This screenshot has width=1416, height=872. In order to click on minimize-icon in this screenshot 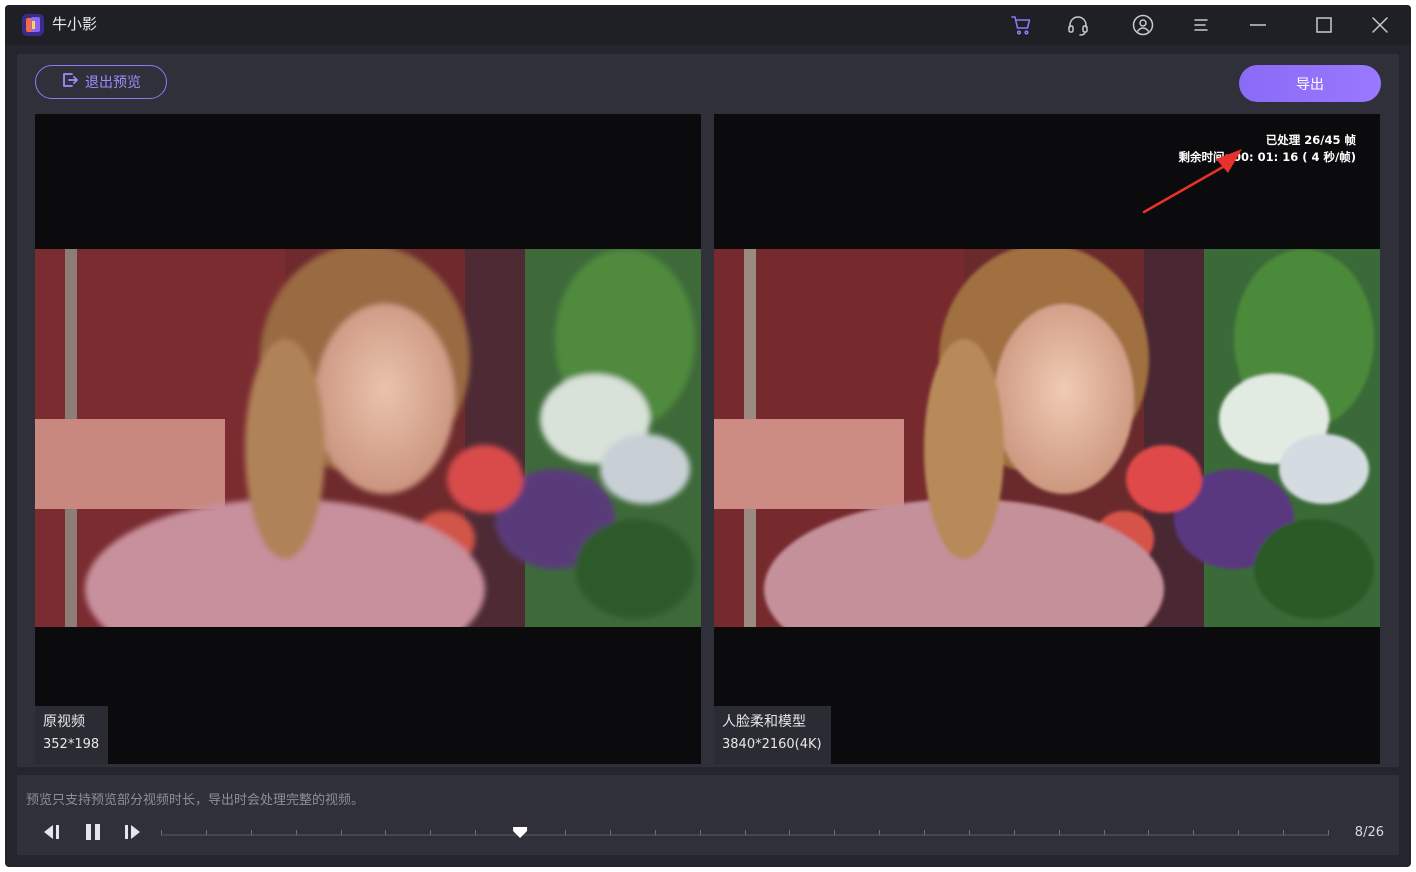, I will do `click(1258, 25)`.